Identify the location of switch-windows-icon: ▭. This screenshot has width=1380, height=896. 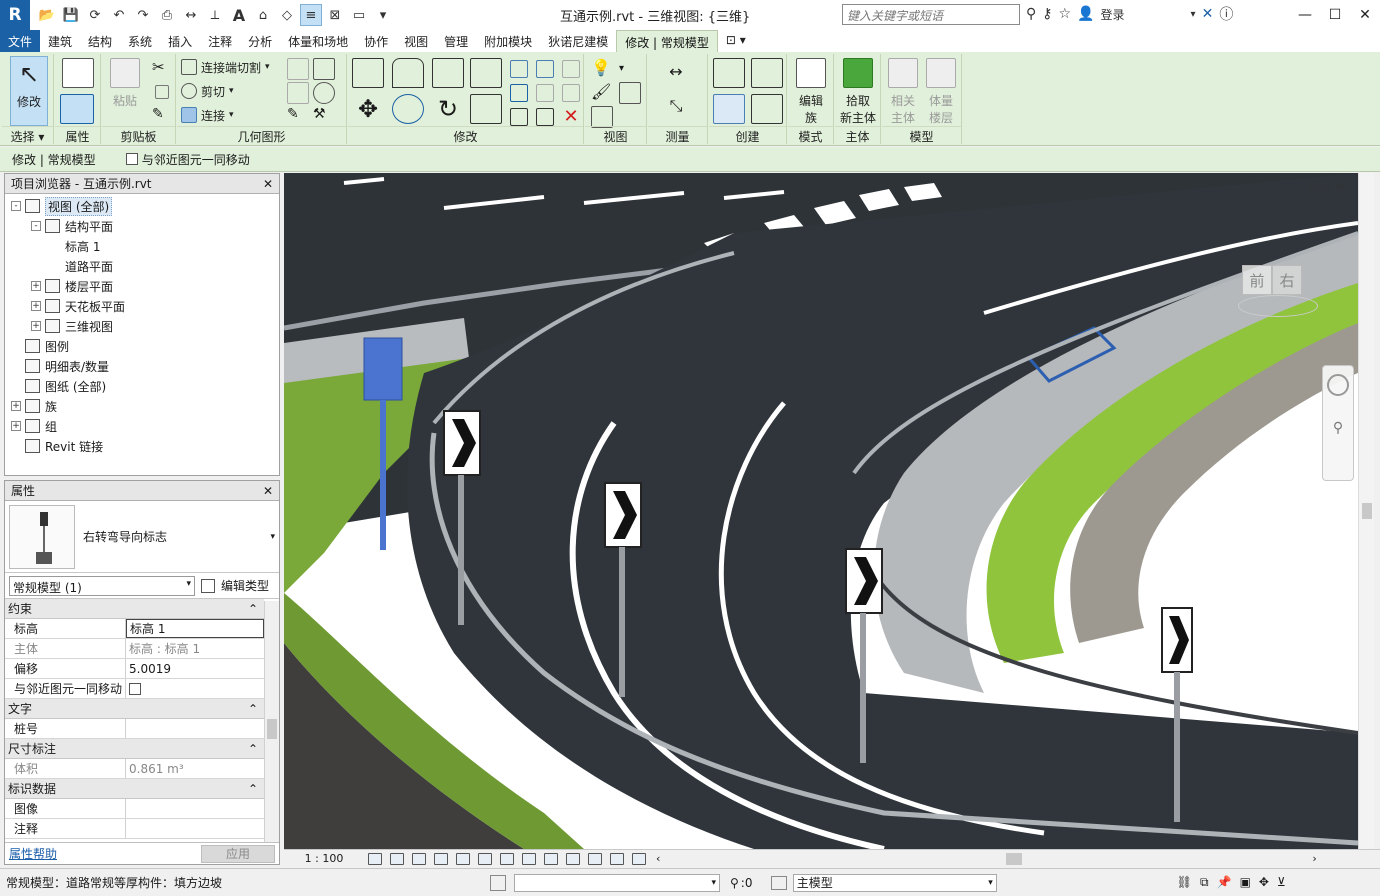
(359, 15).